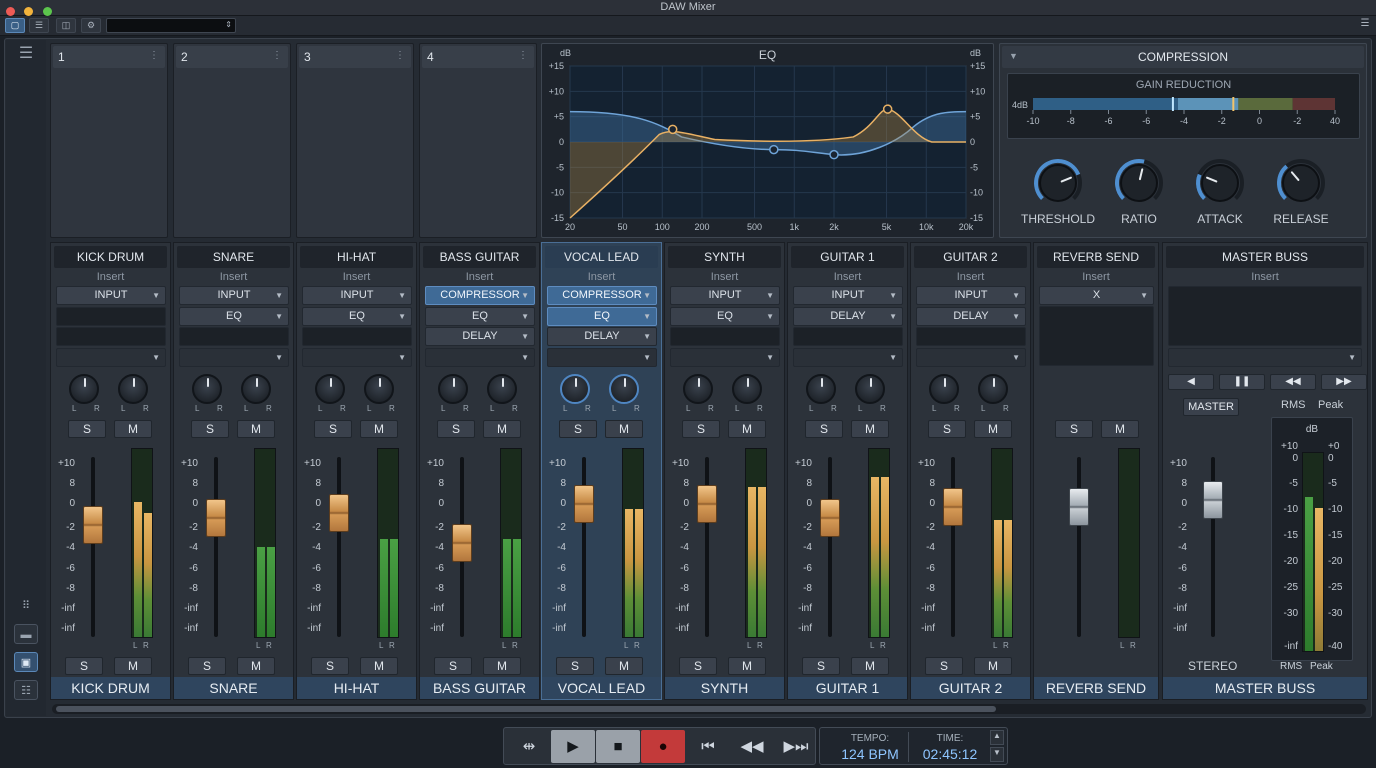 The height and width of the screenshot is (768, 1376). Describe the element at coordinates (1096, 257) in the screenshot. I see `channel-name: REVERB SEND` at that location.